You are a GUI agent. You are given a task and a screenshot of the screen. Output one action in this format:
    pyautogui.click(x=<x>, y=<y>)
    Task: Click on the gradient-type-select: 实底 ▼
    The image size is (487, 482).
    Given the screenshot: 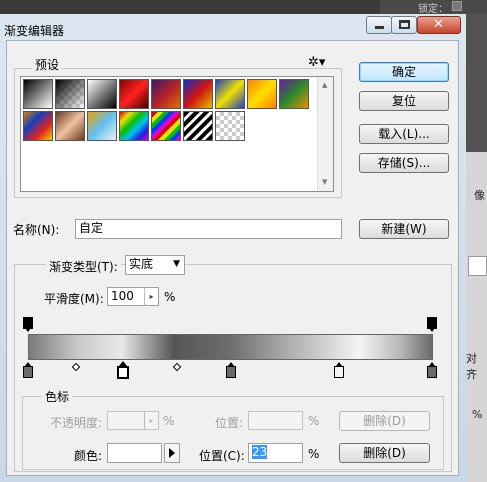 What is the action you would take?
    pyautogui.click(x=155, y=265)
    